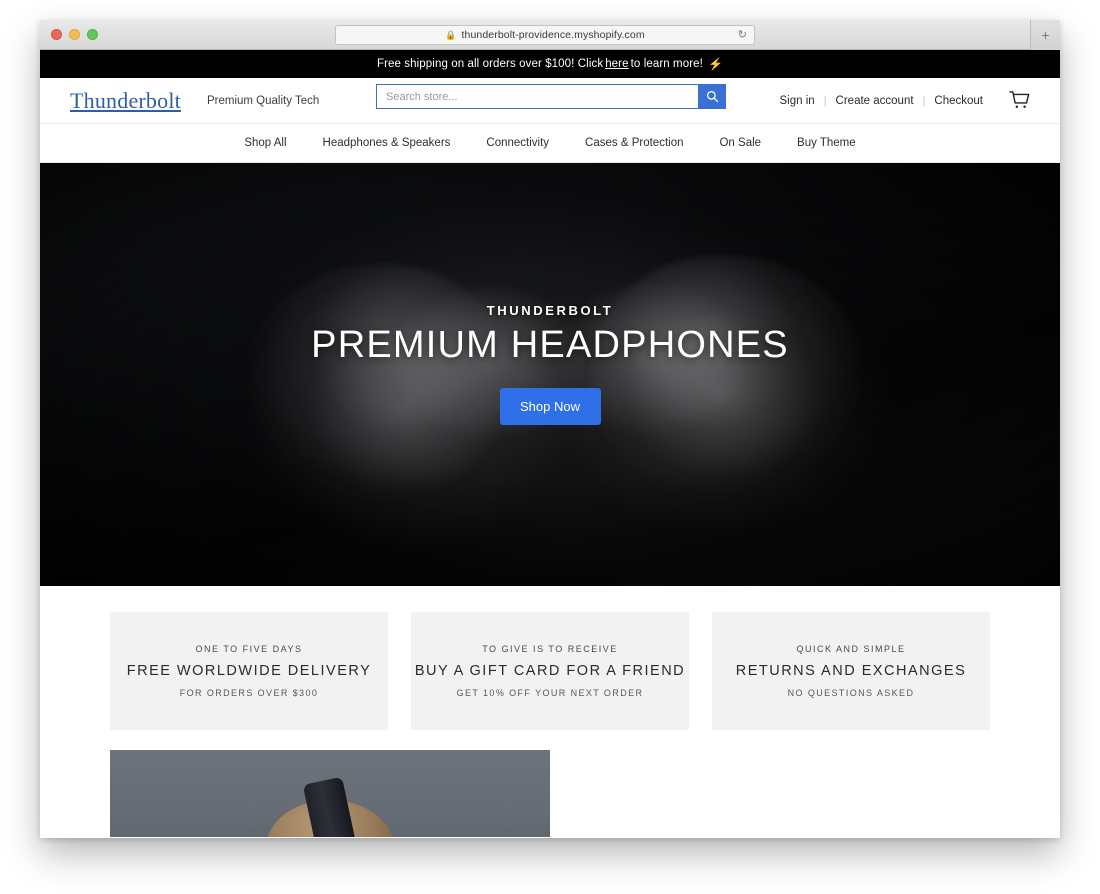 Image resolution: width=1100 pixels, height=894 pixels. What do you see at coordinates (634, 143) in the screenshot?
I see `nav-item-cases-protection: Cases & Protection` at bounding box center [634, 143].